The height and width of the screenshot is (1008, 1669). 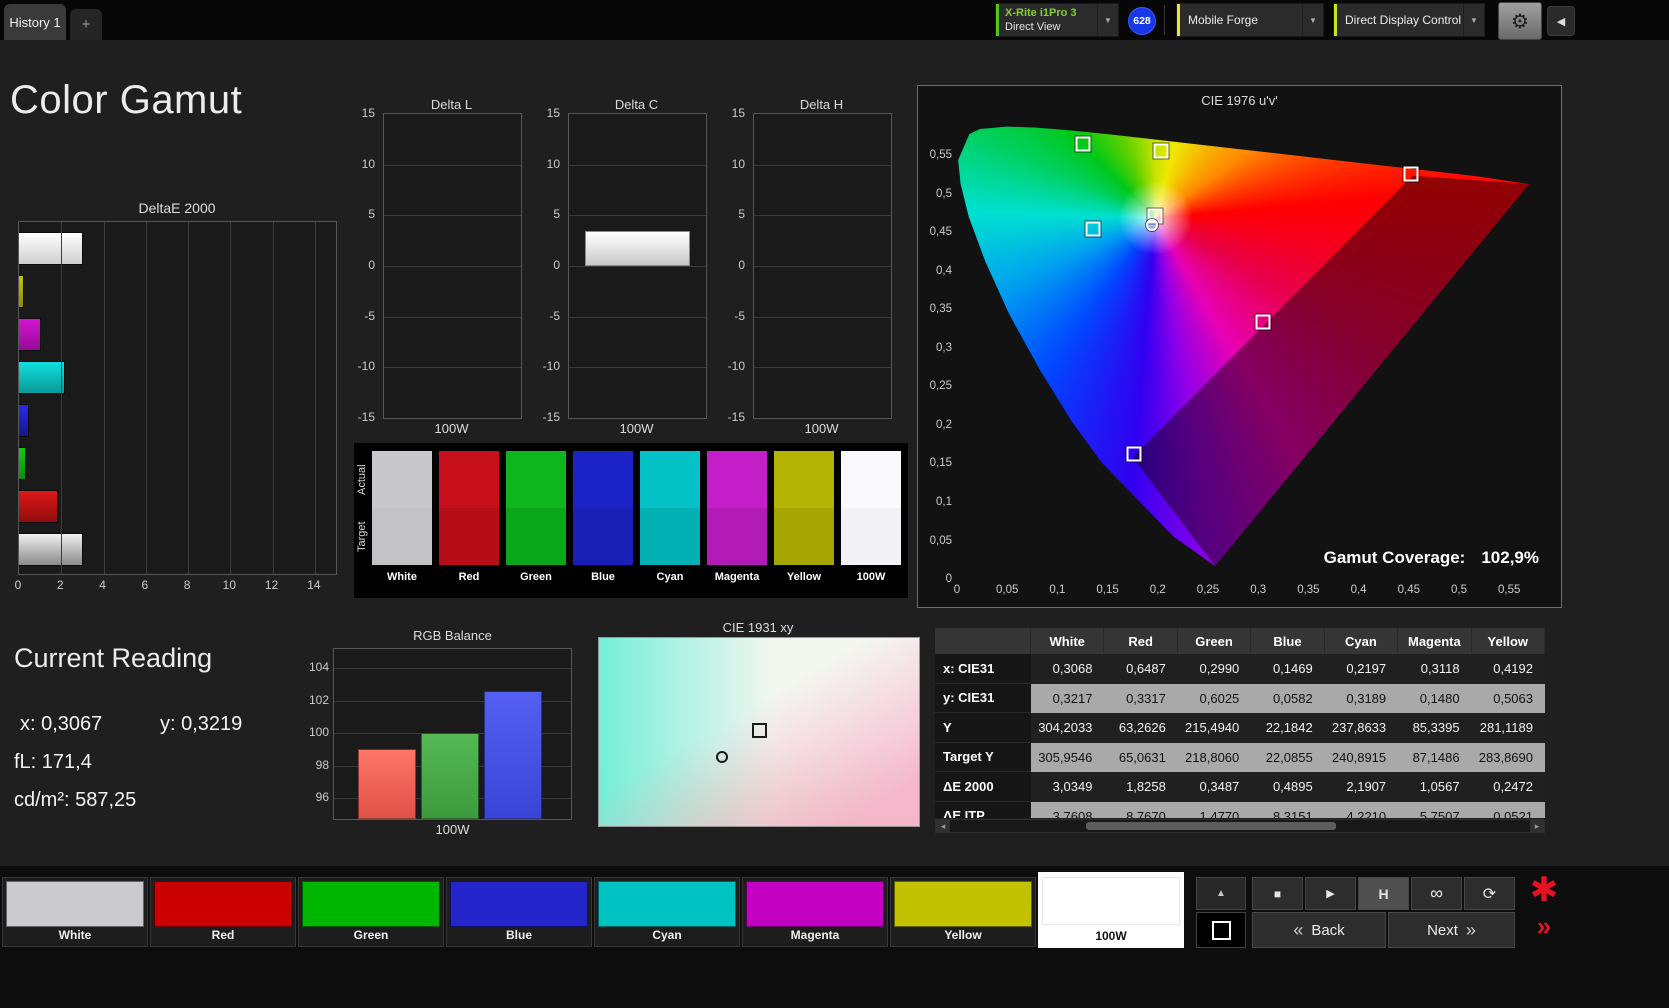 What do you see at coordinates (518, 935) in the screenshot?
I see `pattern-label: Blue` at bounding box center [518, 935].